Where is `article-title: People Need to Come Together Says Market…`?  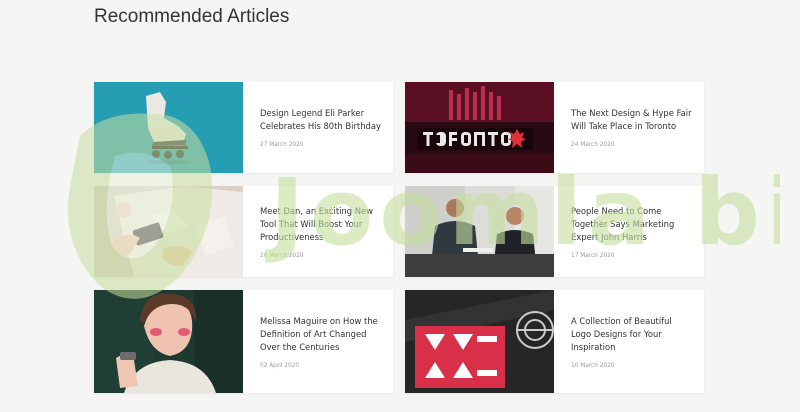
article-title: People Need to Come Together Says Market… is located at coordinates (632, 224).